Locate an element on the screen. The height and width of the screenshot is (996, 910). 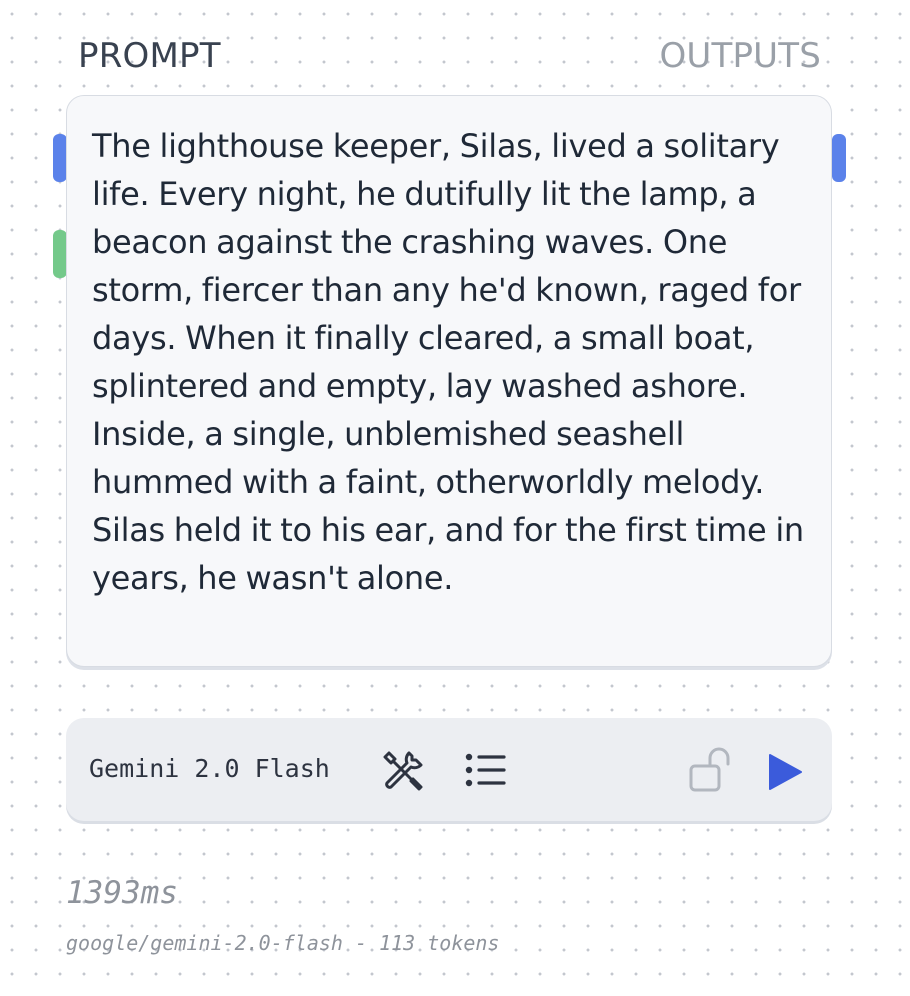
output-connection-handle-blue is located at coordinates (839, 158).